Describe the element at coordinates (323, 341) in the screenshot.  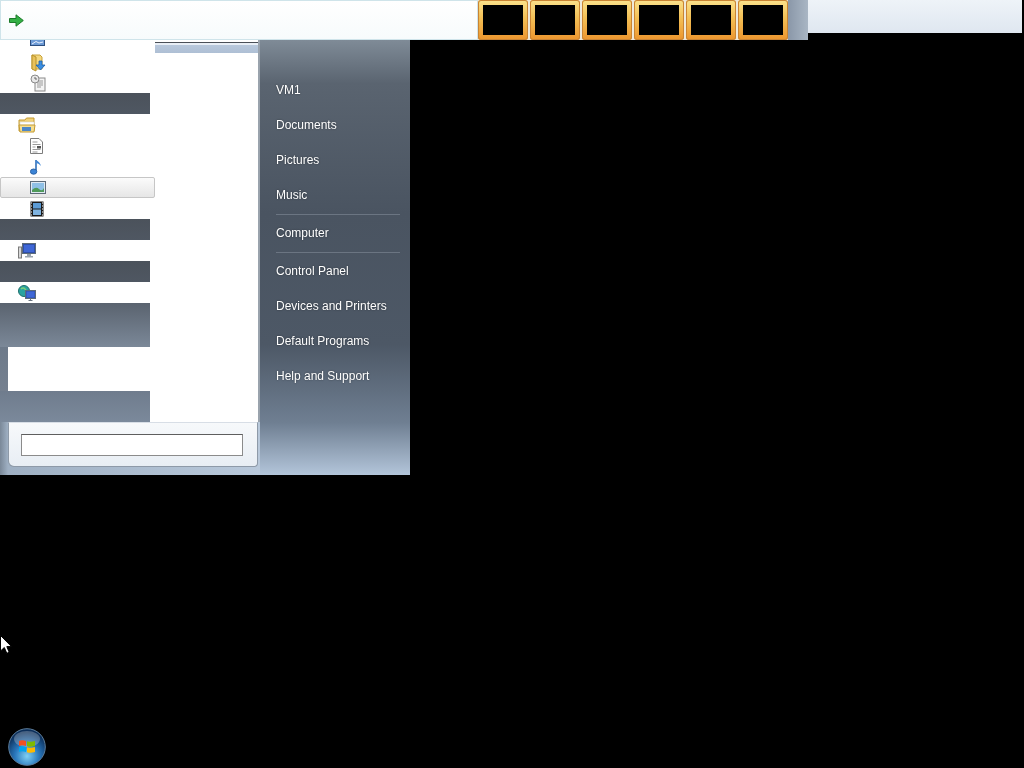
I see `start-menu-item: Default Programs` at that location.